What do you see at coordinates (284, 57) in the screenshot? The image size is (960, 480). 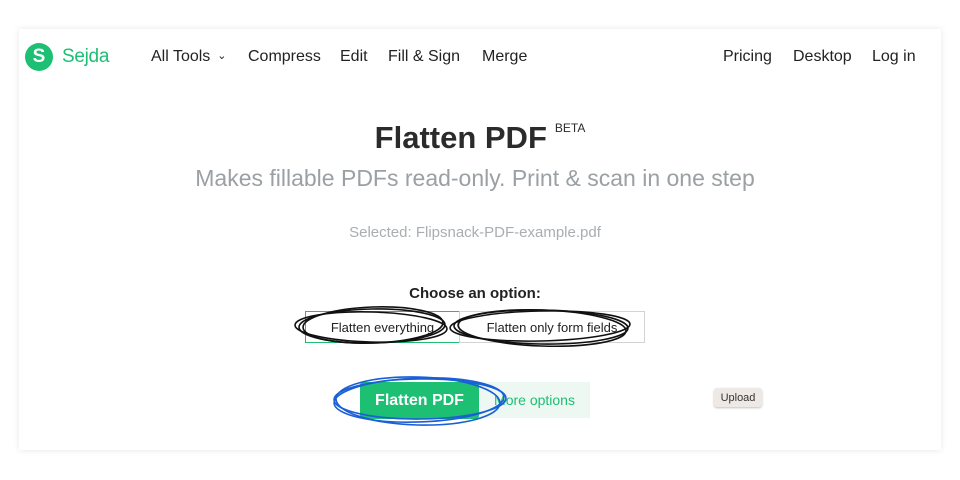 I see `nav-compress: Compress` at bounding box center [284, 57].